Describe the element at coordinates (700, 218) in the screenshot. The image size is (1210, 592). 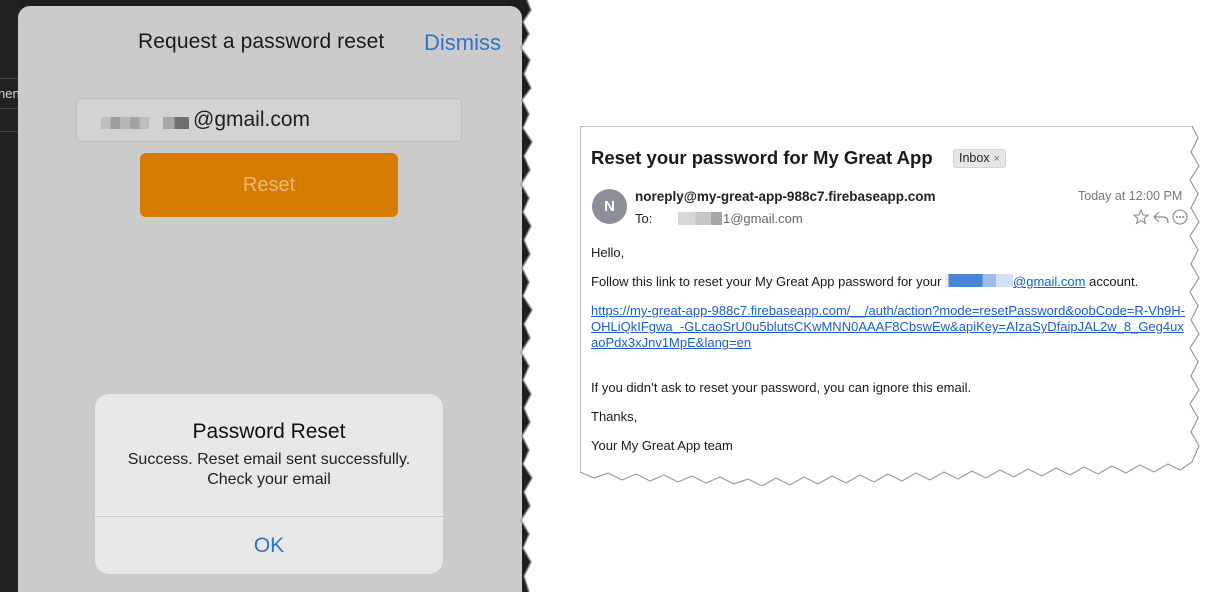
I see `redacted-recipient` at that location.